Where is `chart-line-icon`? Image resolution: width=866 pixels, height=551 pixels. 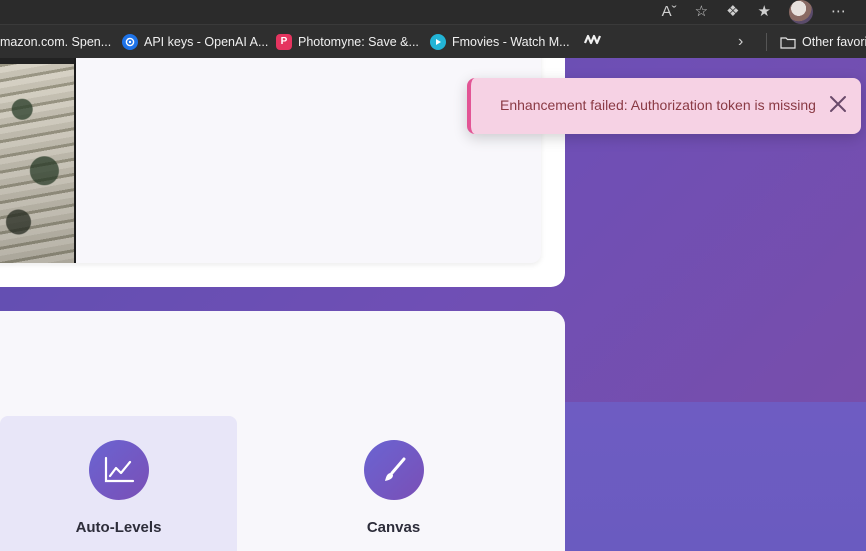
chart-line-icon is located at coordinates (118, 470).